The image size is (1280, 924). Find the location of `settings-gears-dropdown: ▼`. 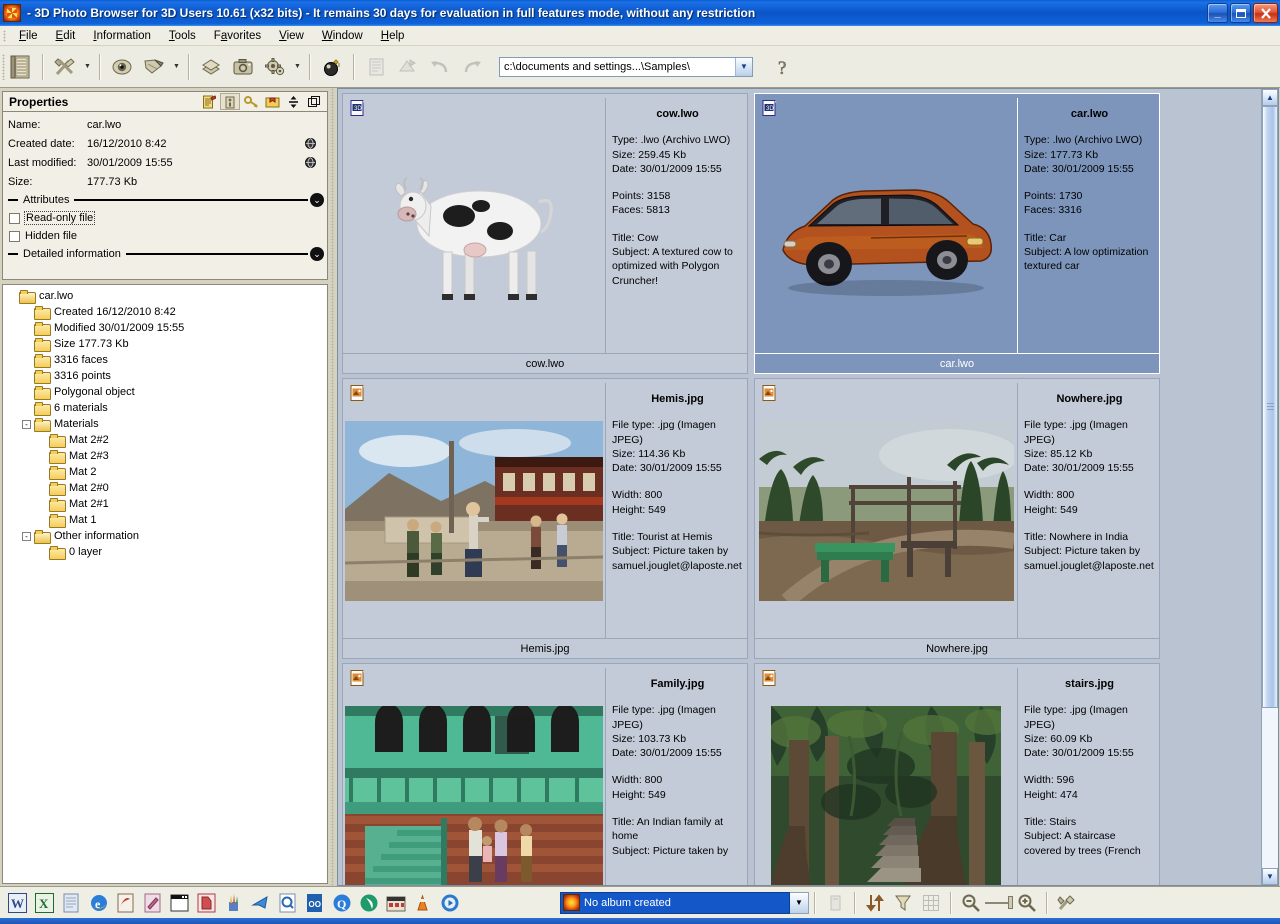

settings-gears-dropdown: ▼ is located at coordinates (297, 67).